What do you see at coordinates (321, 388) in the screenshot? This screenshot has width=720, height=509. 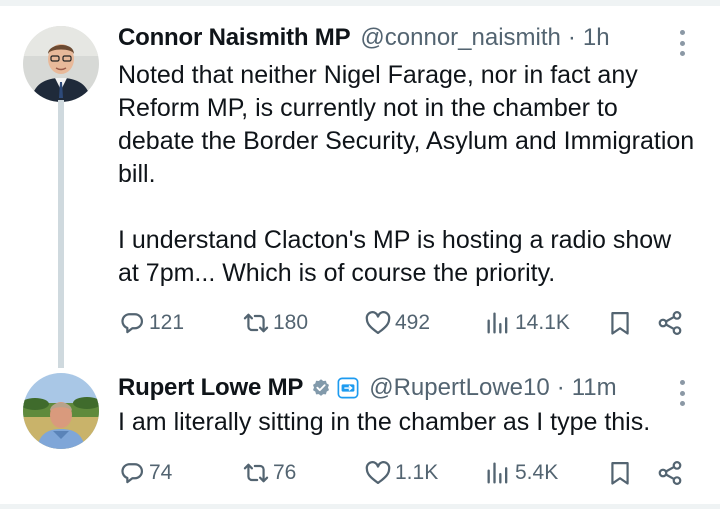 I see `verified-badge-icon` at bounding box center [321, 388].